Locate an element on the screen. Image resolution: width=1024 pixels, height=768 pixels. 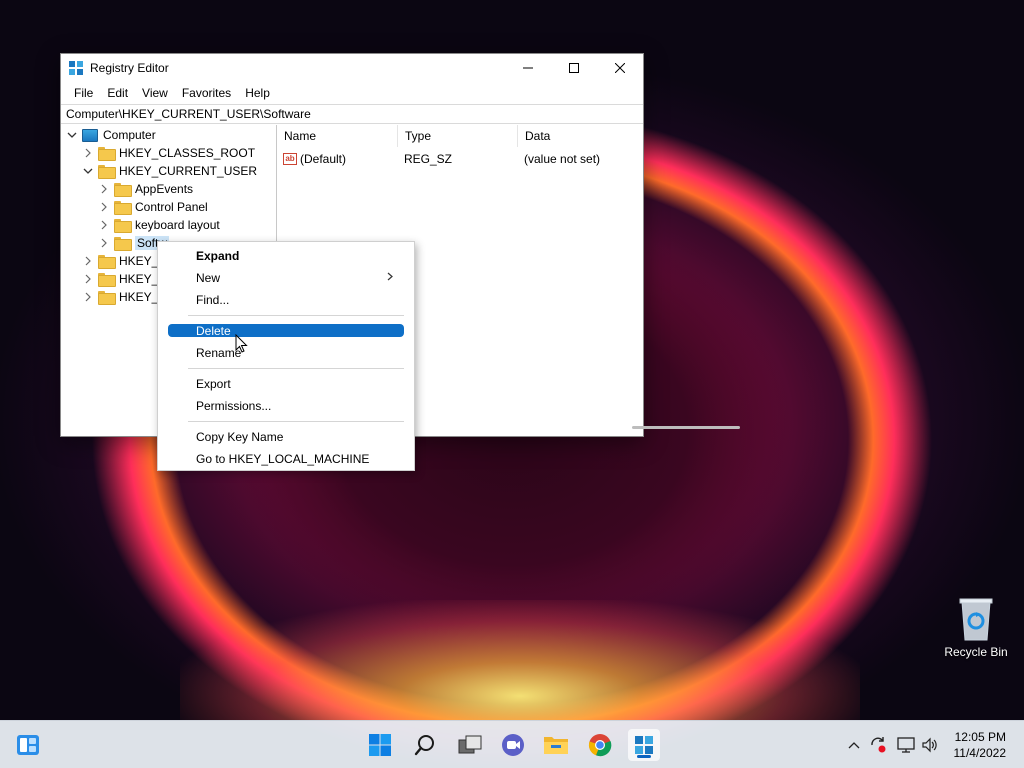
tree-item-label: Computer is located at coordinates (129, 135).